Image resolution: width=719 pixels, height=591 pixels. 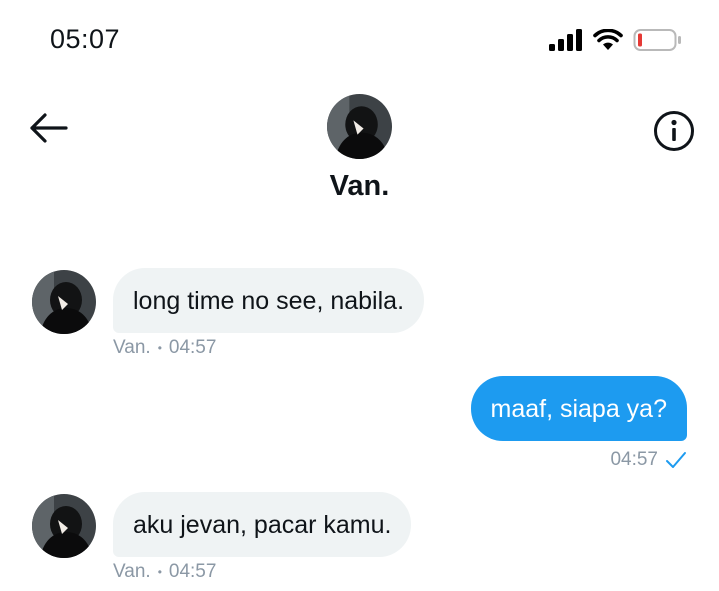 I want to click on sent-check-icon, so click(x=676, y=460).